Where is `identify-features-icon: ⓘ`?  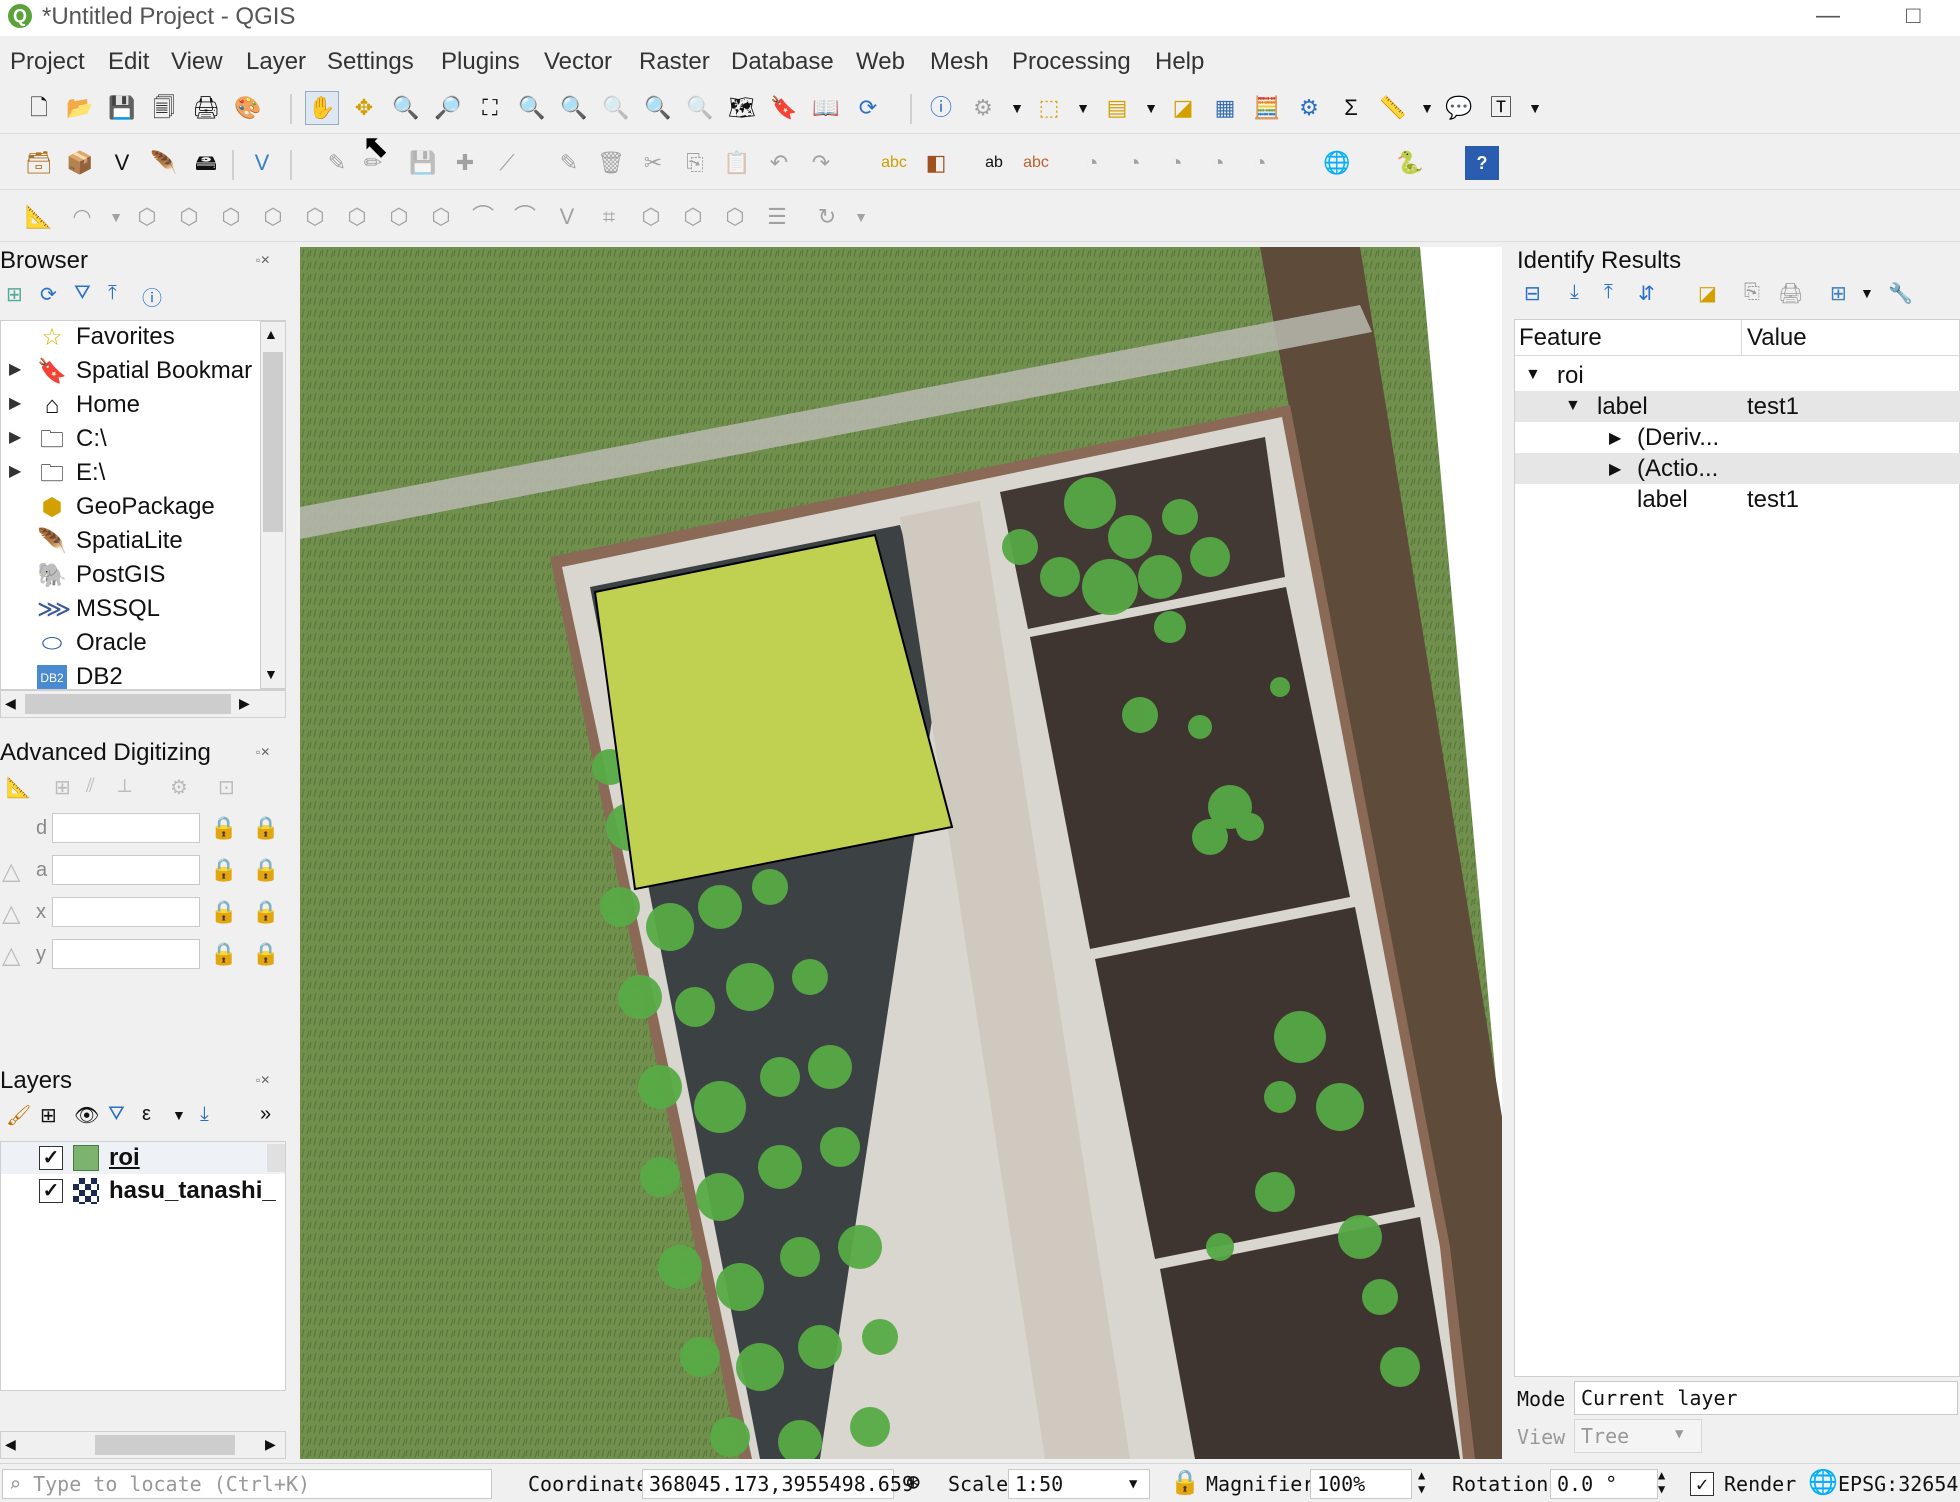
identify-features-icon: ⓘ is located at coordinates (941, 108).